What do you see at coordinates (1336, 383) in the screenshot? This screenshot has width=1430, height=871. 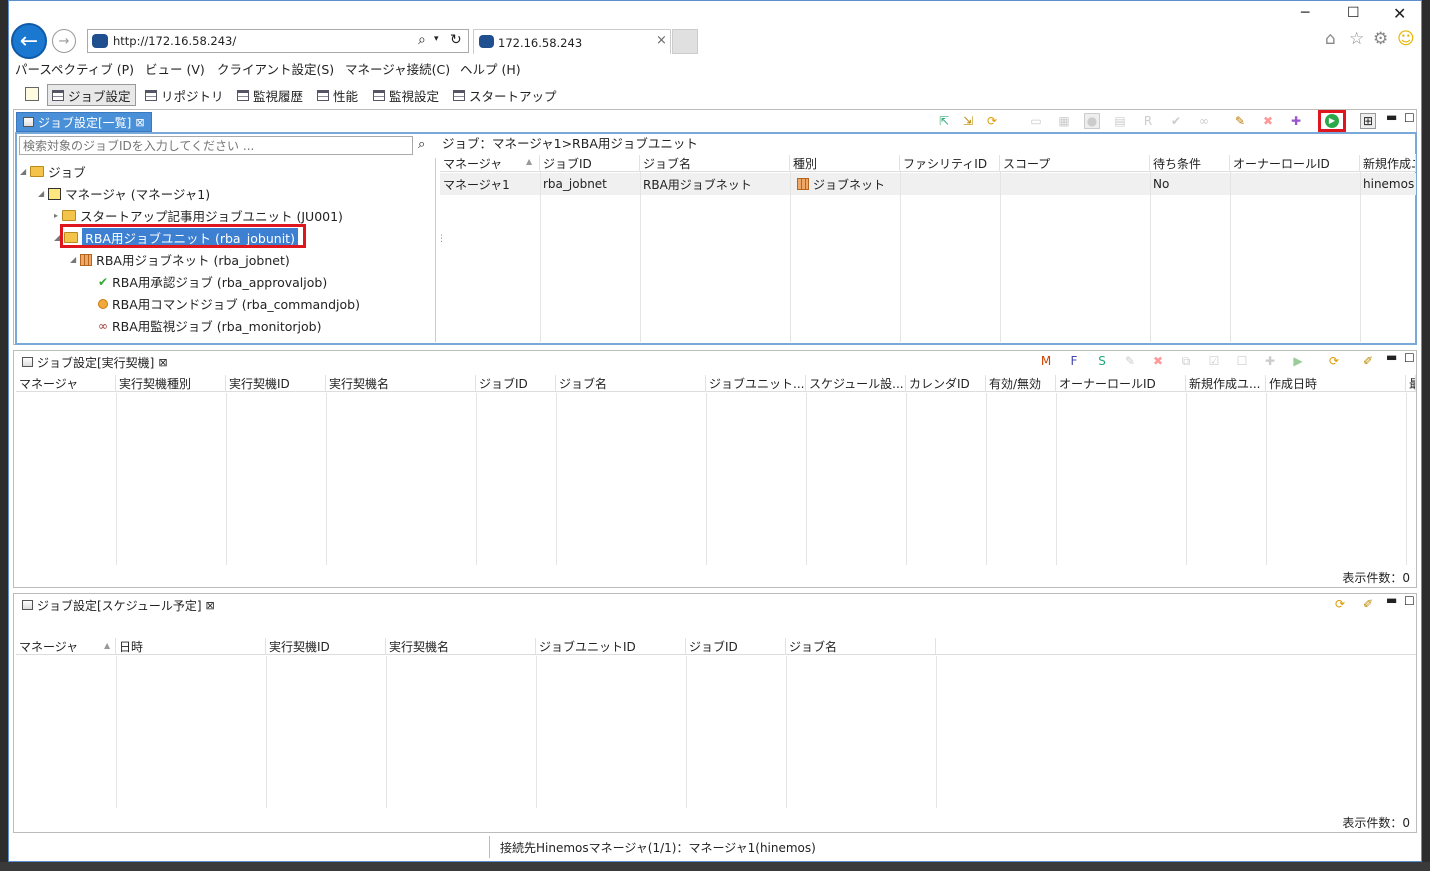 I see `col-created: 作成日時` at bounding box center [1336, 383].